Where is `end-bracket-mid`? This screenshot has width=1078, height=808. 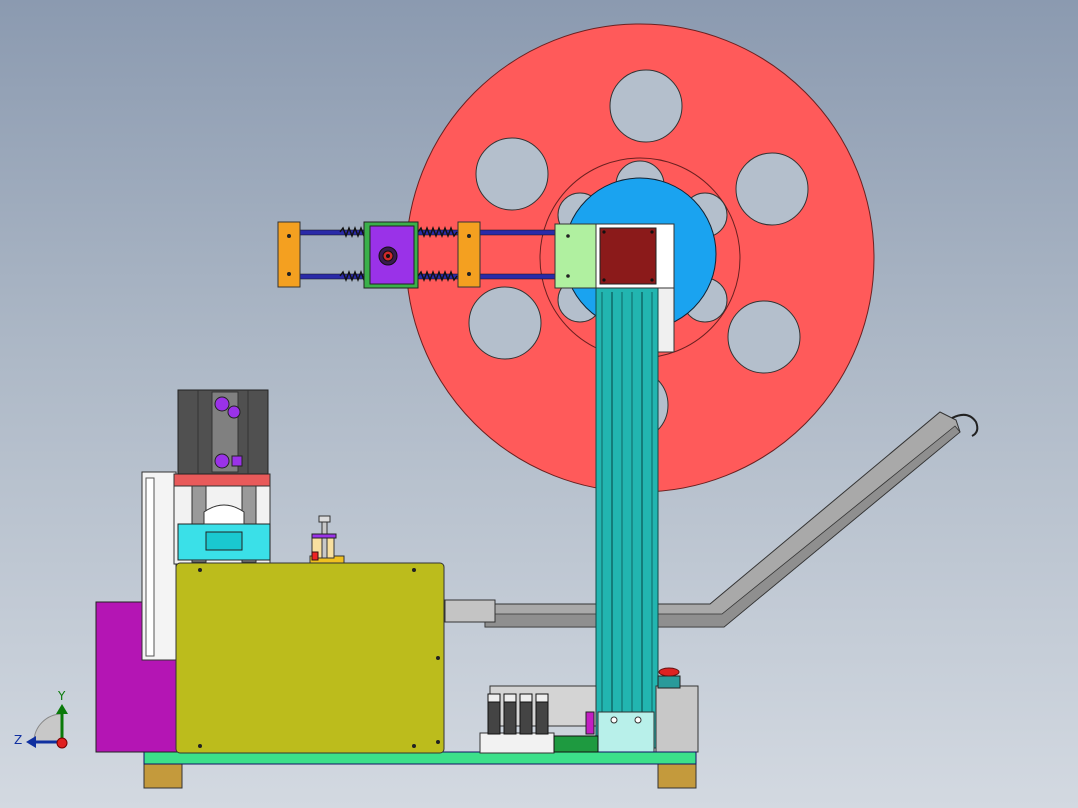 end-bracket-mid is located at coordinates (469, 254).